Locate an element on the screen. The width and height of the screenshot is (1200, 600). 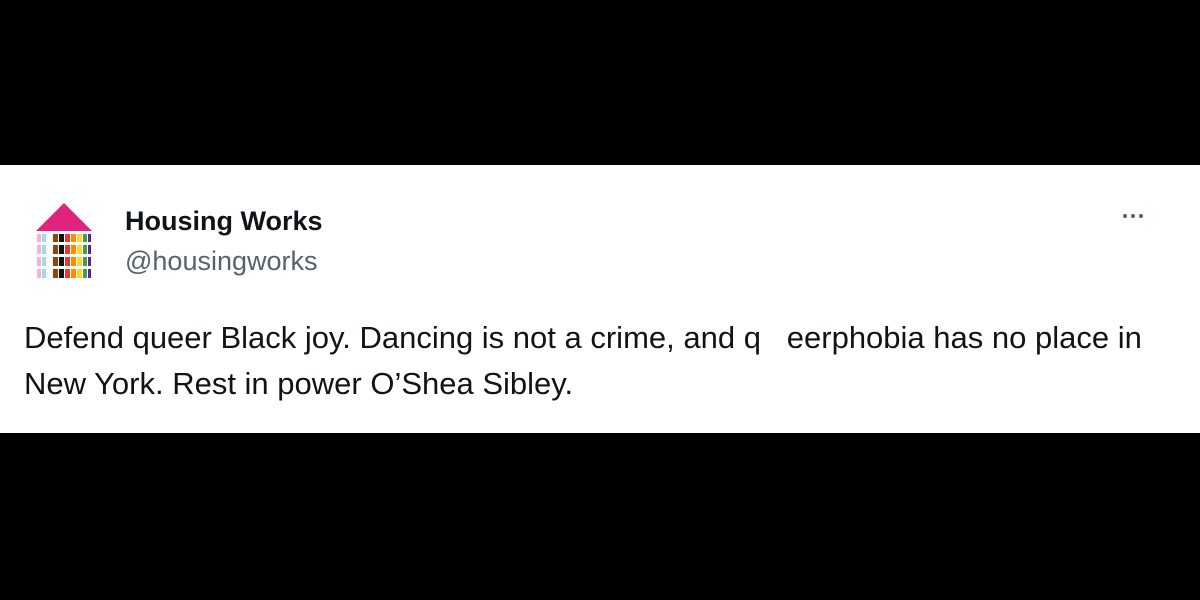
author-info: Housing Works @housingworks is located at coordinates (224, 241).